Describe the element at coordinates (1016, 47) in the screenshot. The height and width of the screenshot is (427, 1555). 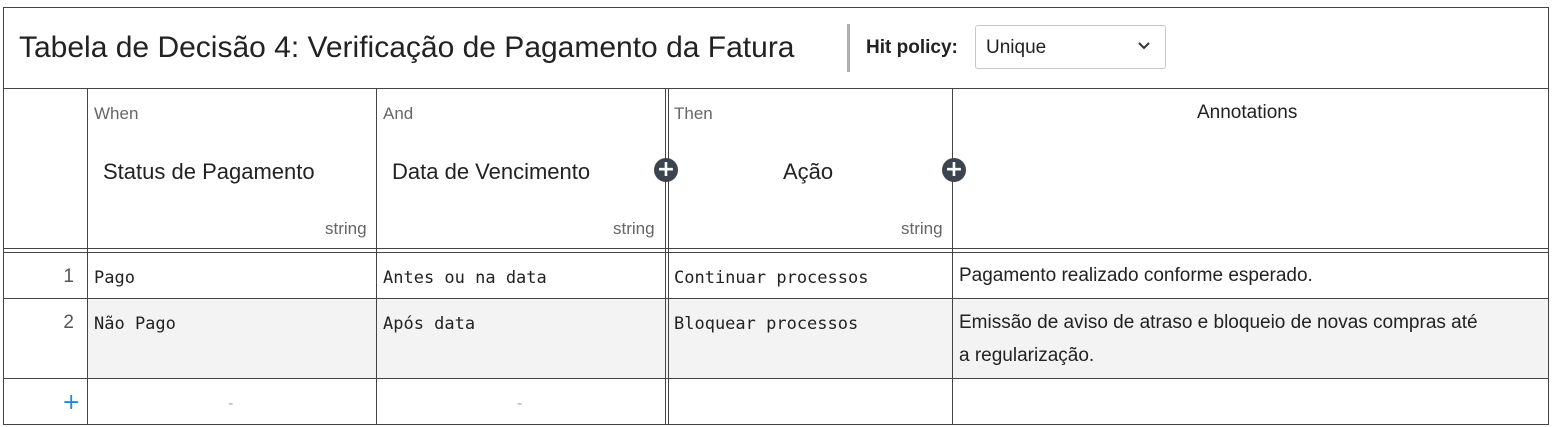
I see `hit-policy-value: Unique` at that location.